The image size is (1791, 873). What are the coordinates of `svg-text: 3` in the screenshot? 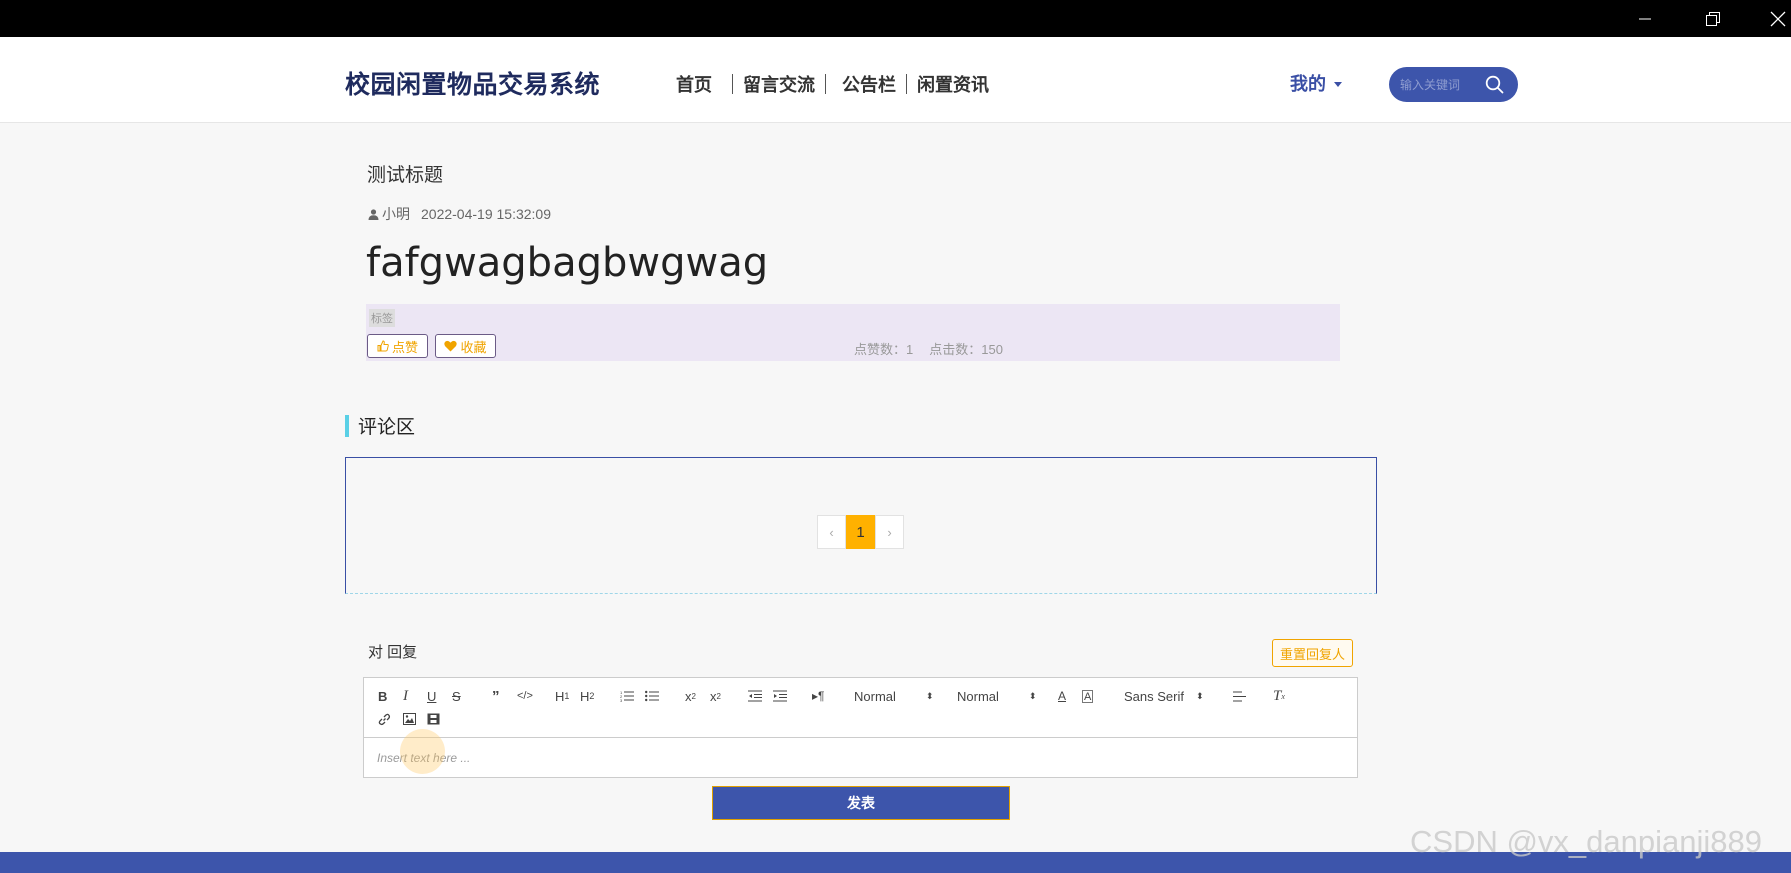 It's located at (621, 700).